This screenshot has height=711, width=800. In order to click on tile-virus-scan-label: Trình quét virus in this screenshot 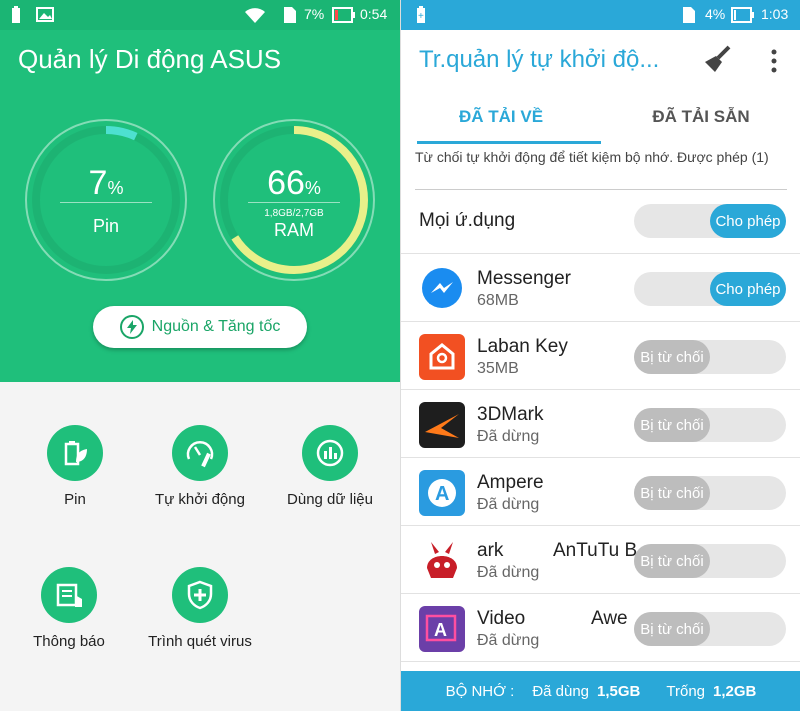, I will do `click(200, 641)`.